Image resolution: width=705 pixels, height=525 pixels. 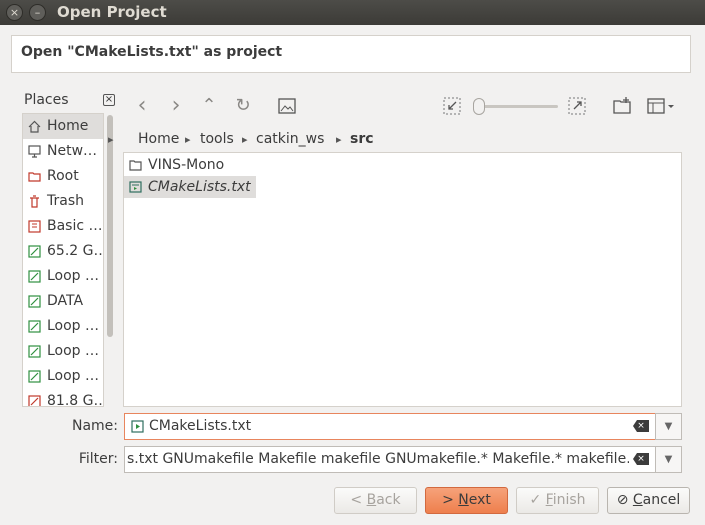 I want to click on cancel-accel: C, so click(x=637, y=500).